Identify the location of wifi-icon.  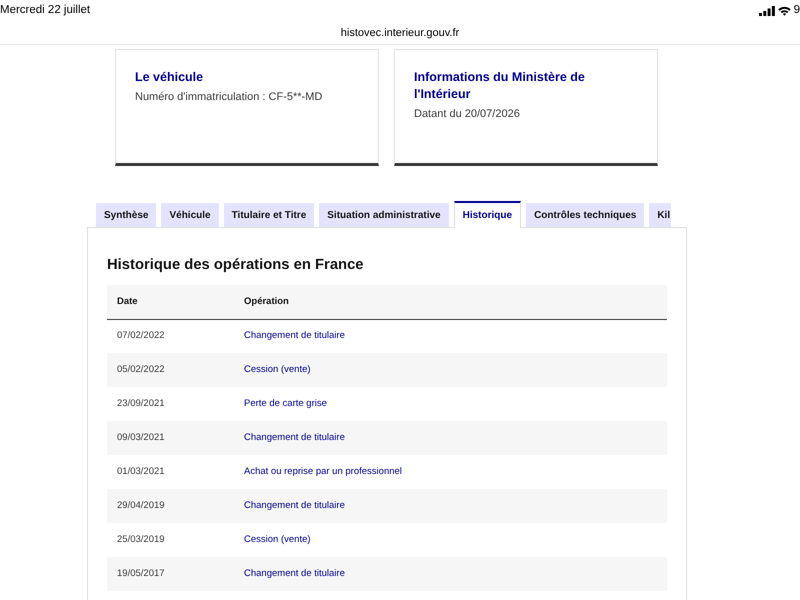
(784, 11).